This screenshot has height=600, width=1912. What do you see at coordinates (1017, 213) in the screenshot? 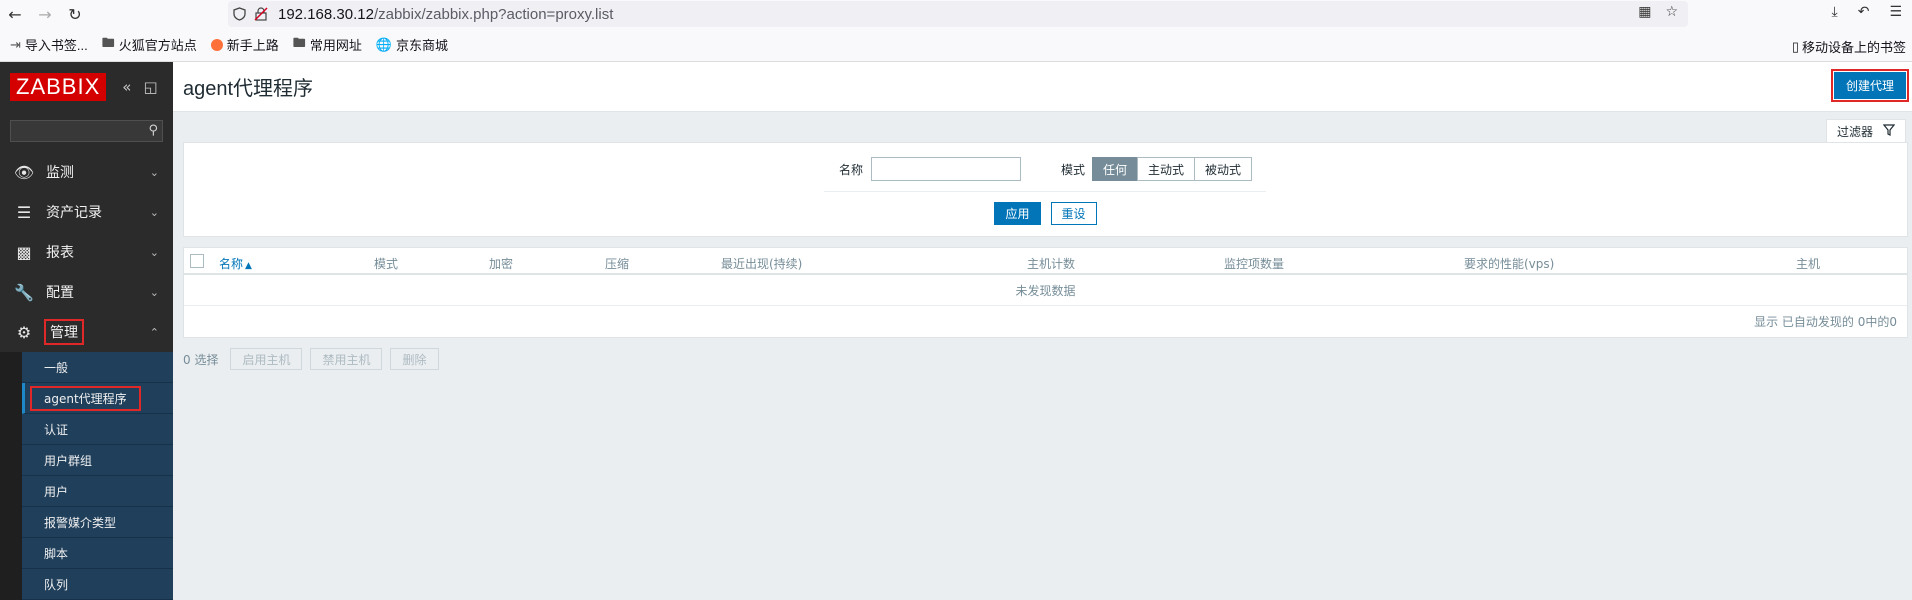
I see `apply-button: 应用` at bounding box center [1017, 213].